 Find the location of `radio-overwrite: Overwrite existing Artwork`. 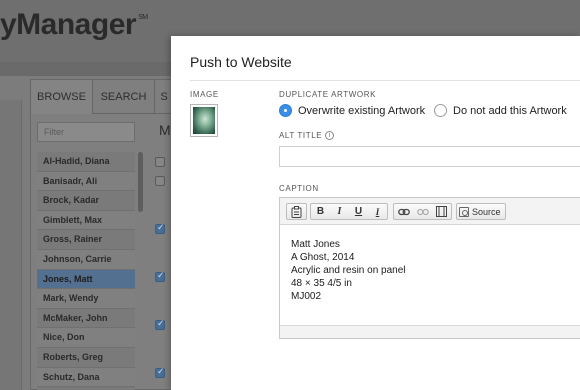

radio-overwrite: Overwrite existing Artwork is located at coordinates (352, 110).